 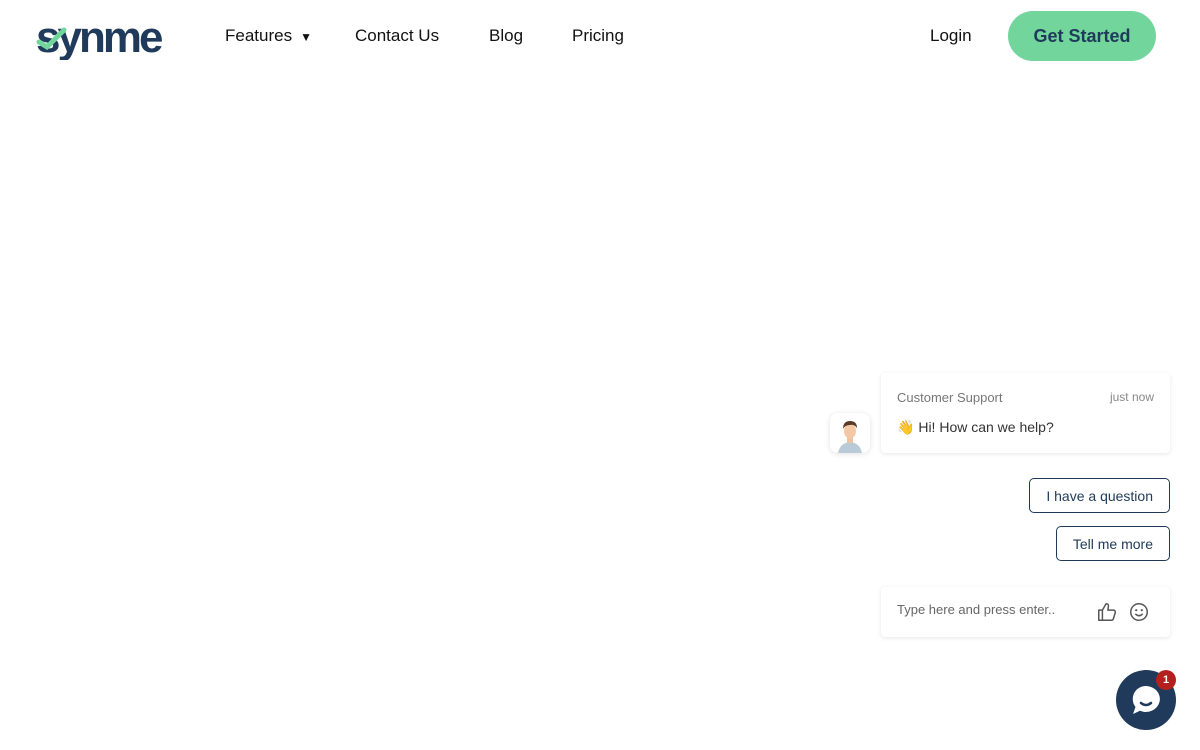 What do you see at coordinates (1082, 36) in the screenshot?
I see `get-started-button: Get Started` at bounding box center [1082, 36].